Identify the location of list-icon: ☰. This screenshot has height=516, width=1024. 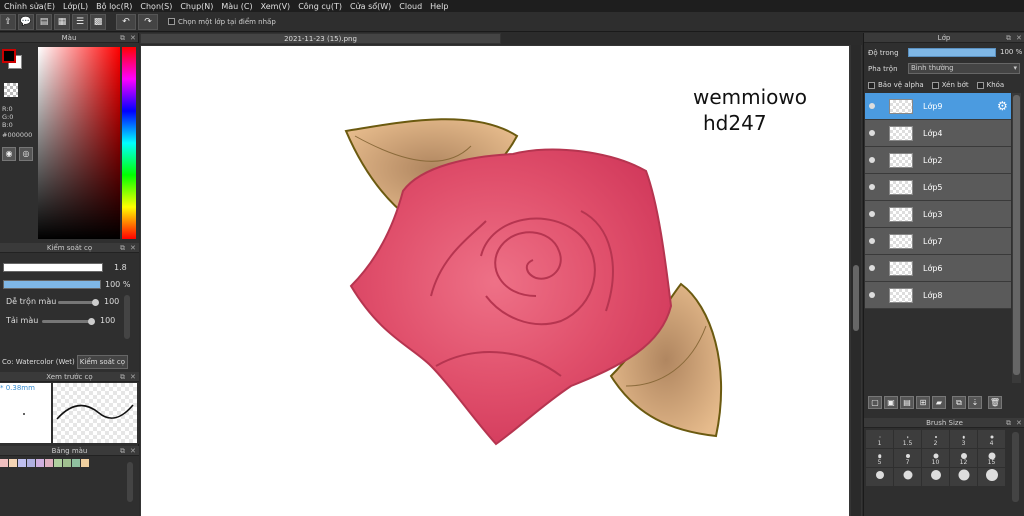
(80, 21).